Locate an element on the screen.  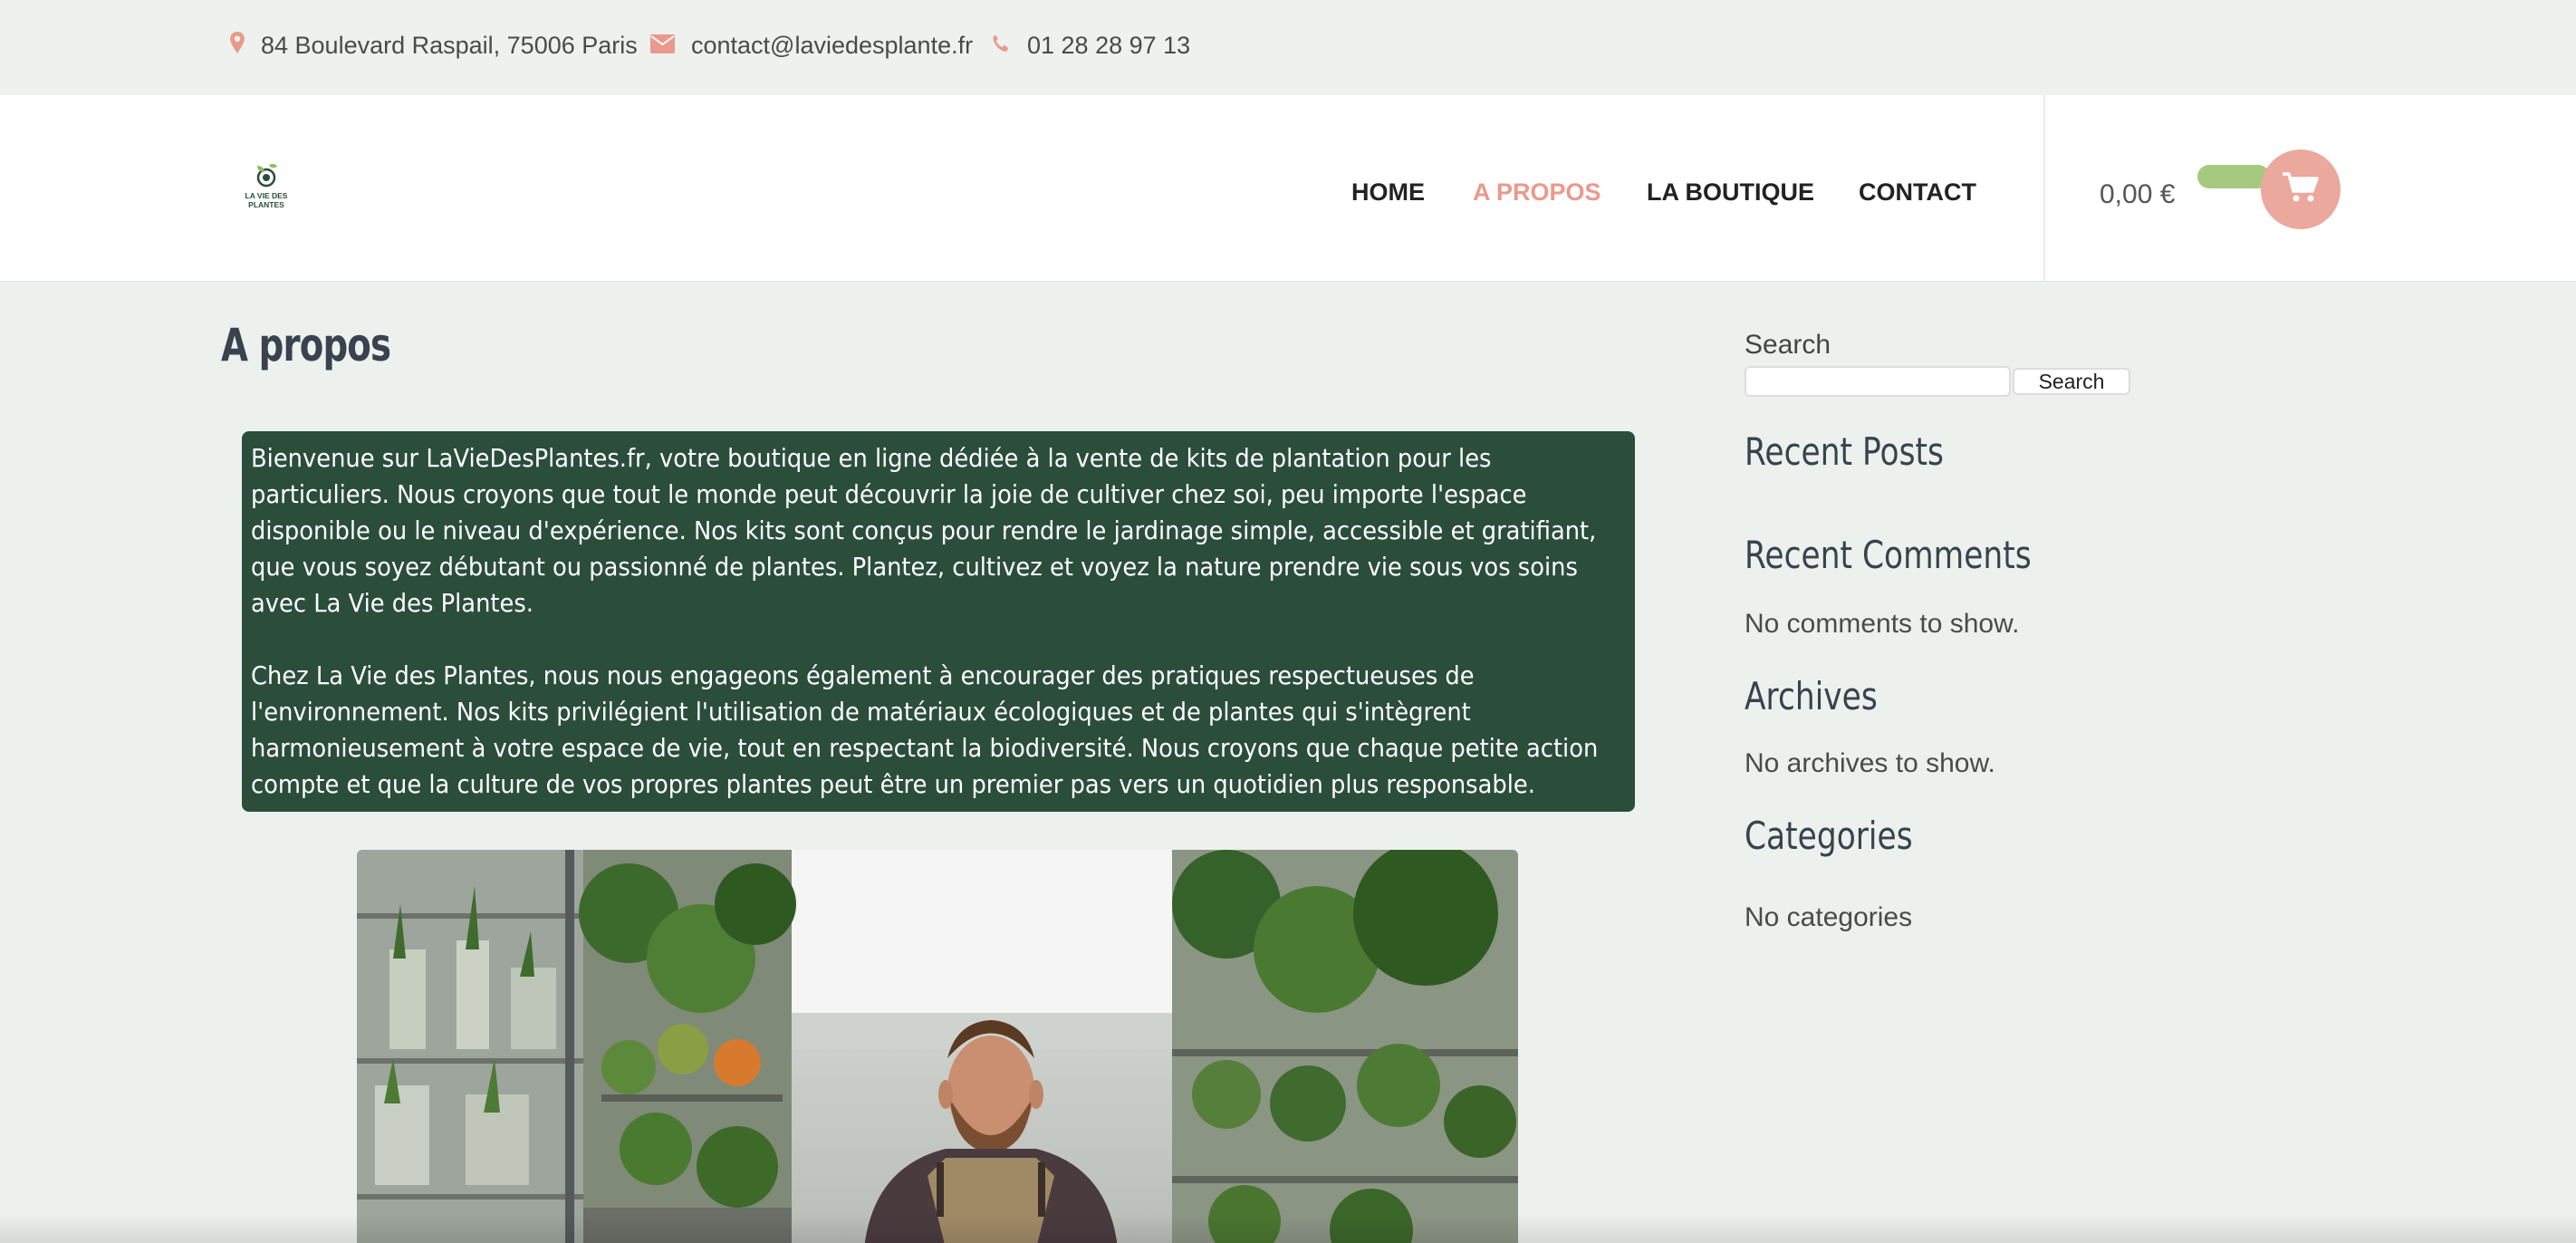
search-button: Search is located at coordinates (2071, 381).